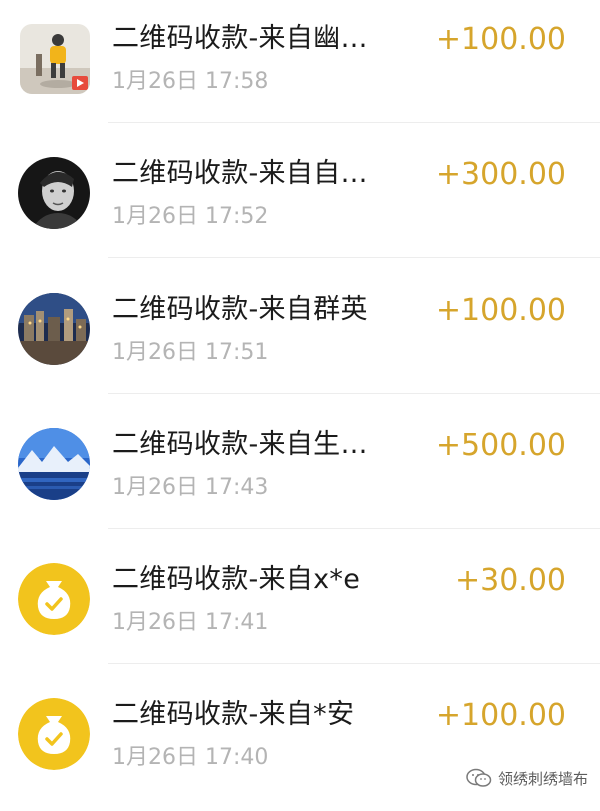 The width and height of the screenshot is (600, 811). What do you see at coordinates (236, 579) in the screenshot?
I see `transaction-title: 二维码收款-来自x*e` at bounding box center [236, 579].